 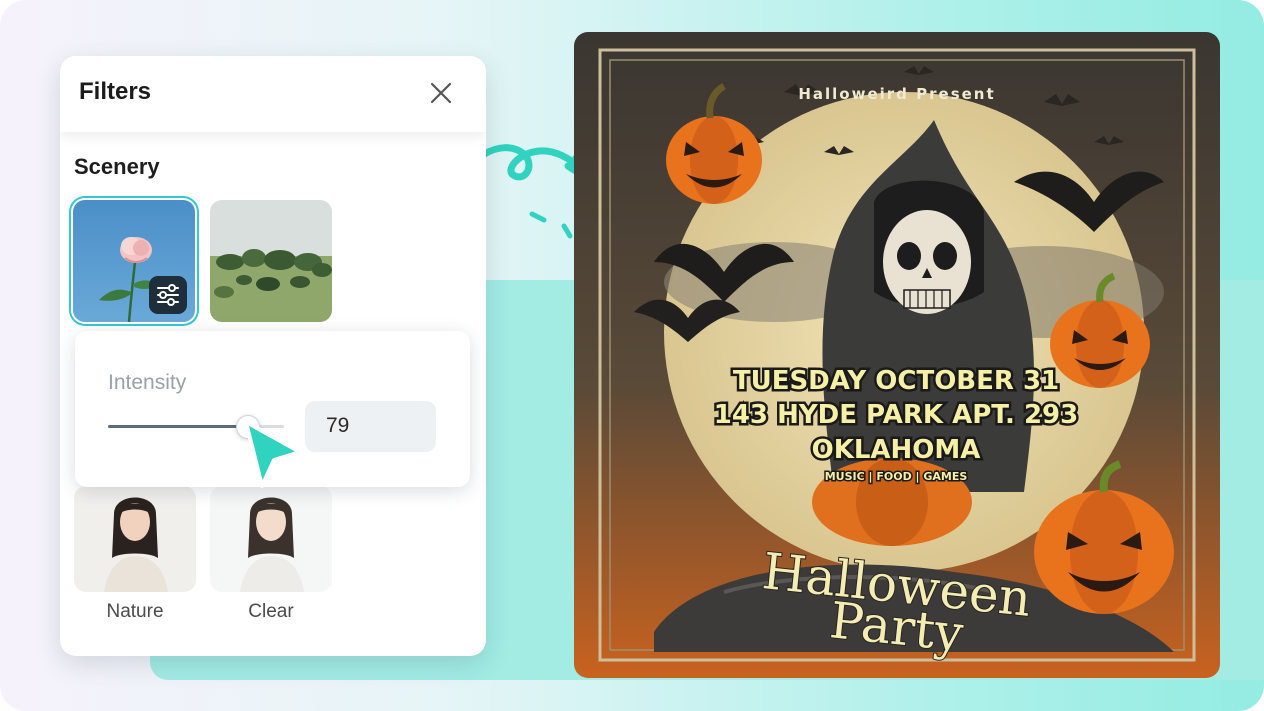 What do you see at coordinates (134, 261) in the screenshot?
I see `filter-thumbnail-rose` at bounding box center [134, 261].